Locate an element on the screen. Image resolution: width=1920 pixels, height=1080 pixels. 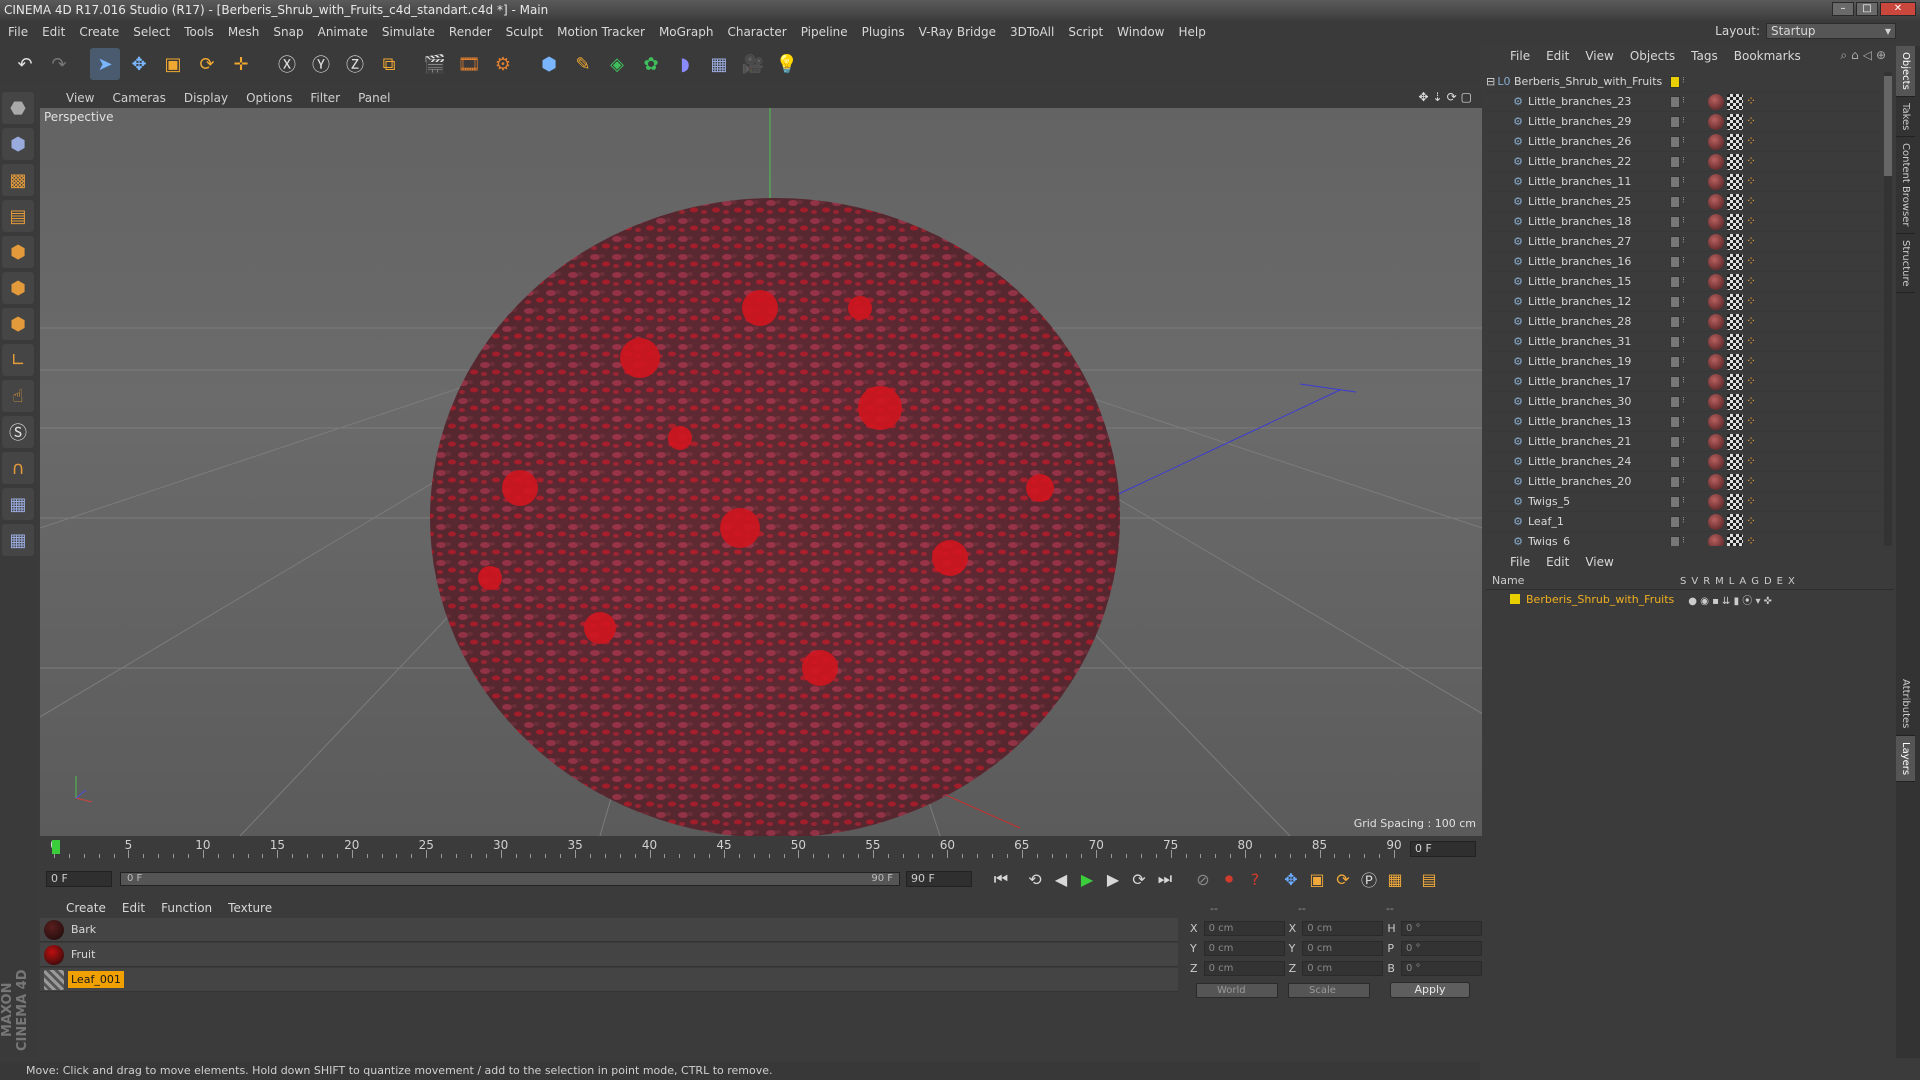
cube-icon: ⬢ is located at coordinates (549, 64).